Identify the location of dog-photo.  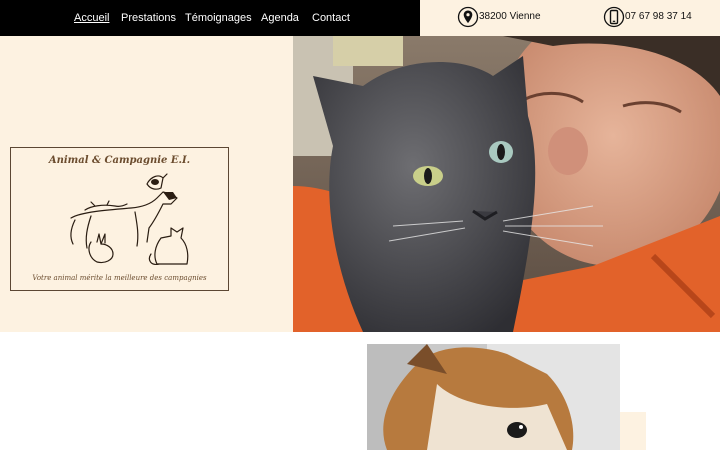
(493, 397).